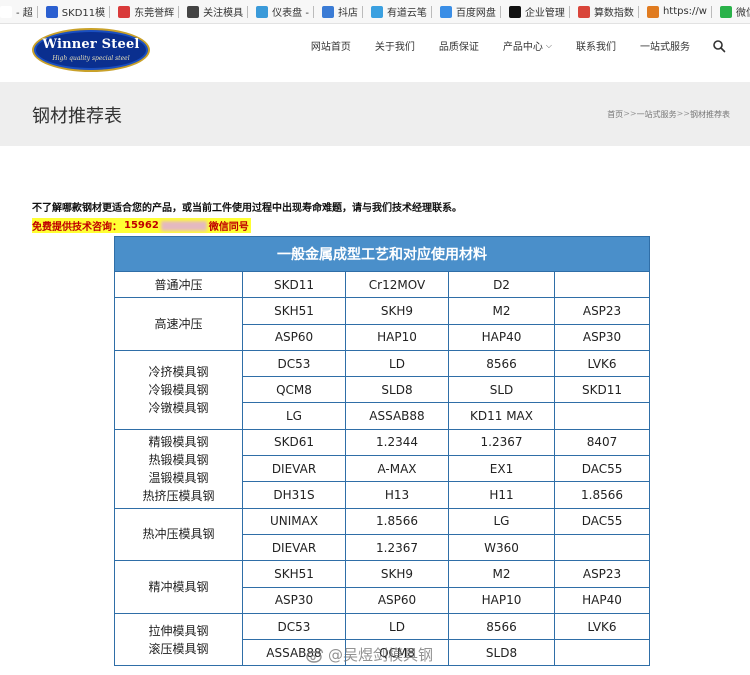  I want to click on material-cell: M2, so click(501, 574).